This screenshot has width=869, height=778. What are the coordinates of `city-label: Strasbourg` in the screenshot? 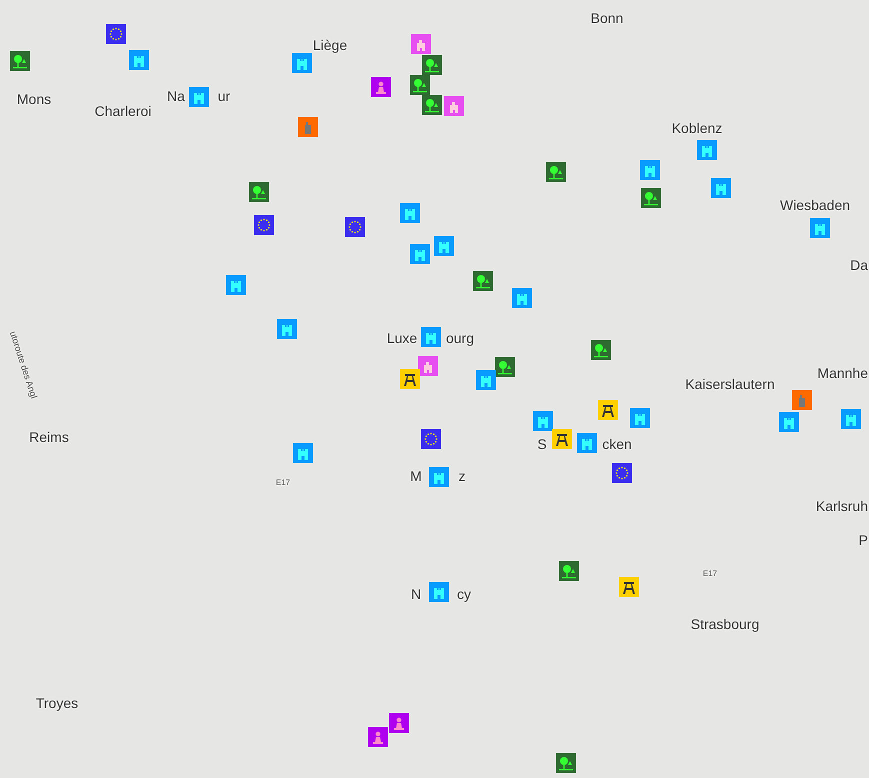 It's located at (725, 624).